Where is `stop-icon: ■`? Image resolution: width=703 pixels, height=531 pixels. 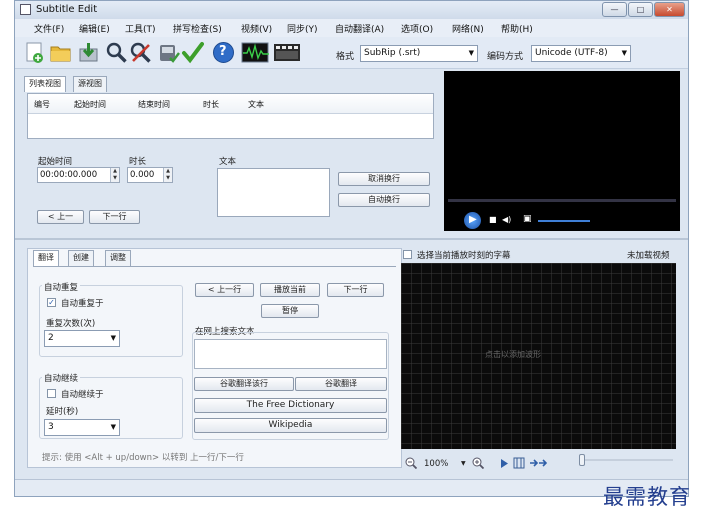 stop-icon: ■ is located at coordinates (493, 219).